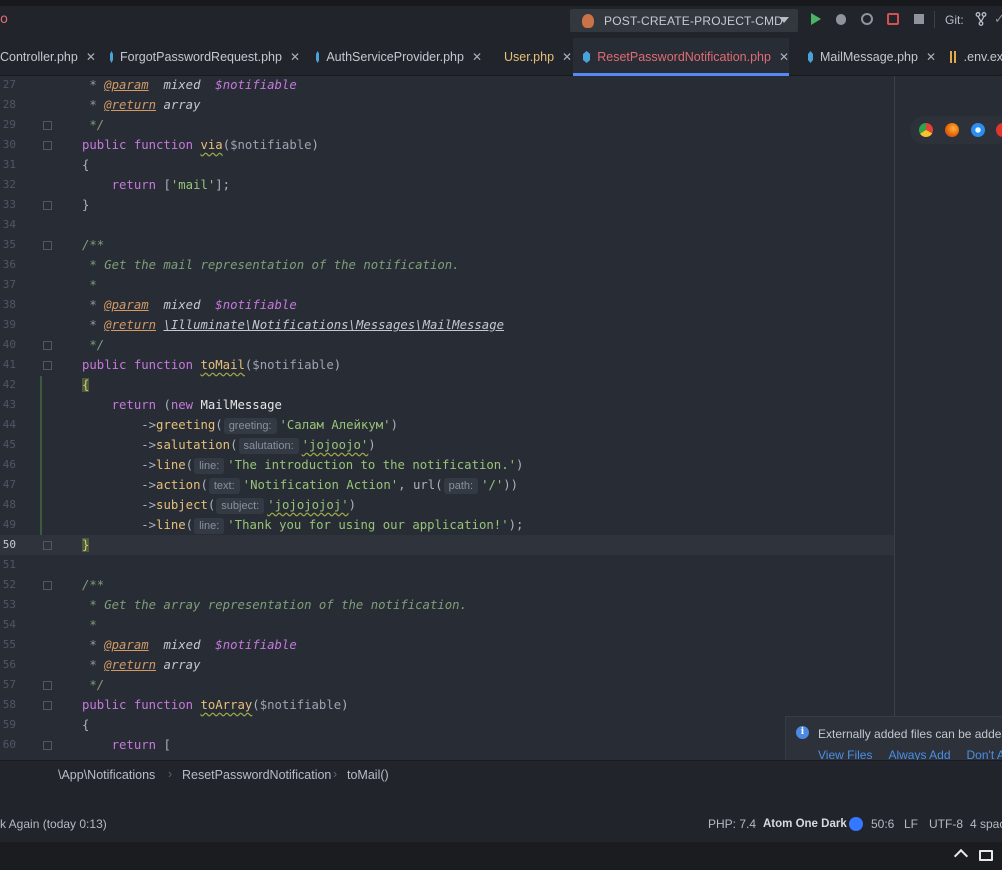 The width and height of the screenshot is (1002, 870). What do you see at coordinates (447, 165) in the screenshot?
I see `code-line: 31 {` at bounding box center [447, 165].